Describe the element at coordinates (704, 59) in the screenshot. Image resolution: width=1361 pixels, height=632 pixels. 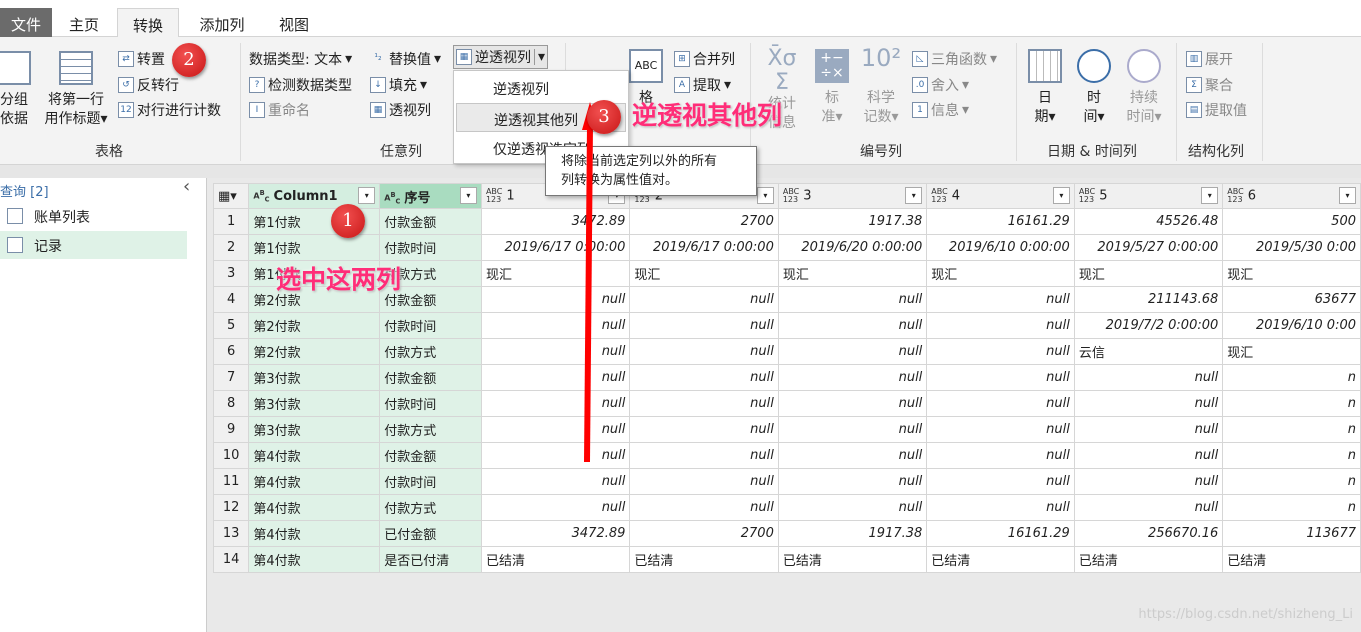
I see `merge-columns-button: ⊞ 合并列` at that location.